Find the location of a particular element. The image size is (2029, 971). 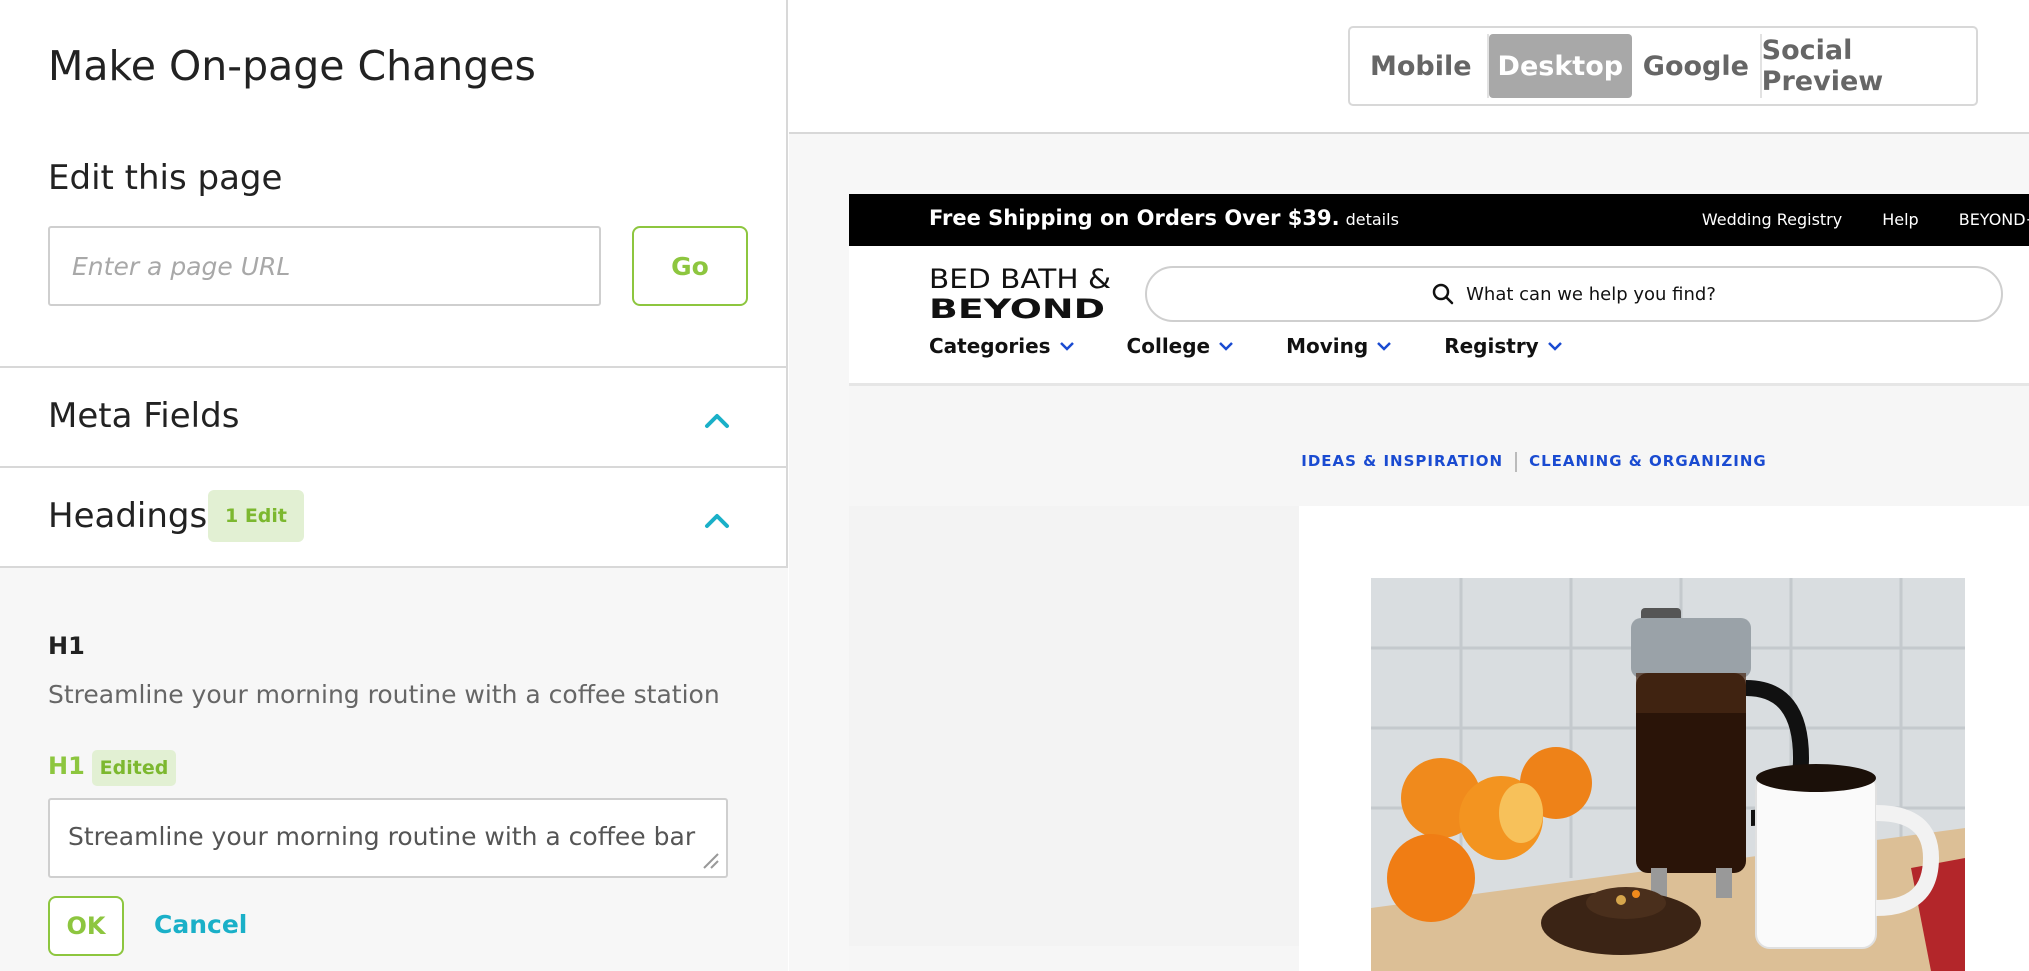

nav-label: College is located at coordinates (1168, 346).